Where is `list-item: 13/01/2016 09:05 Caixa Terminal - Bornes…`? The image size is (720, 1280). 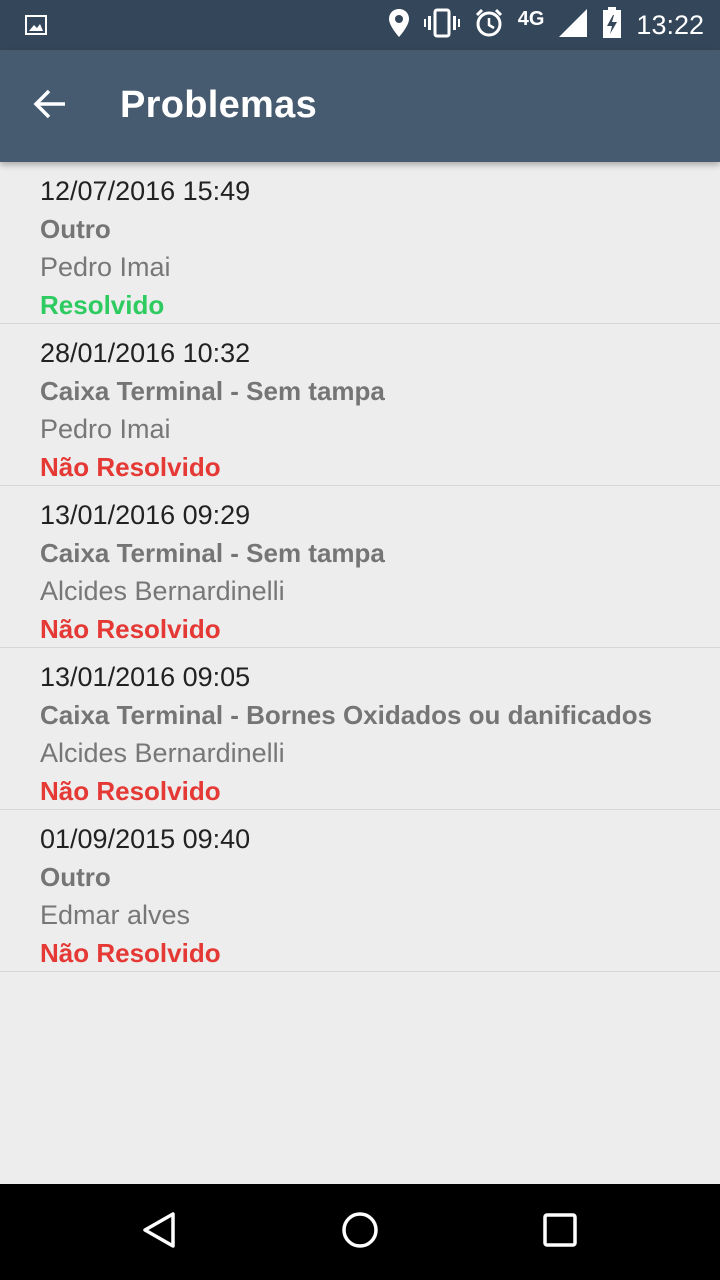
list-item: 13/01/2016 09:05 Caixa Terminal - Bornes… is located at coordinates (360, 729).